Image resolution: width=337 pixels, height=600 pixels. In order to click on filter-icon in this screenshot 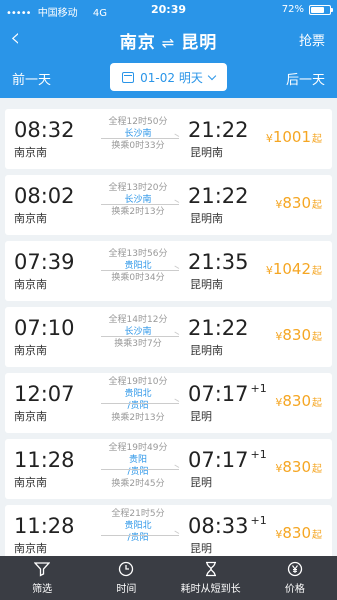, I will do `click(42, 569)`.